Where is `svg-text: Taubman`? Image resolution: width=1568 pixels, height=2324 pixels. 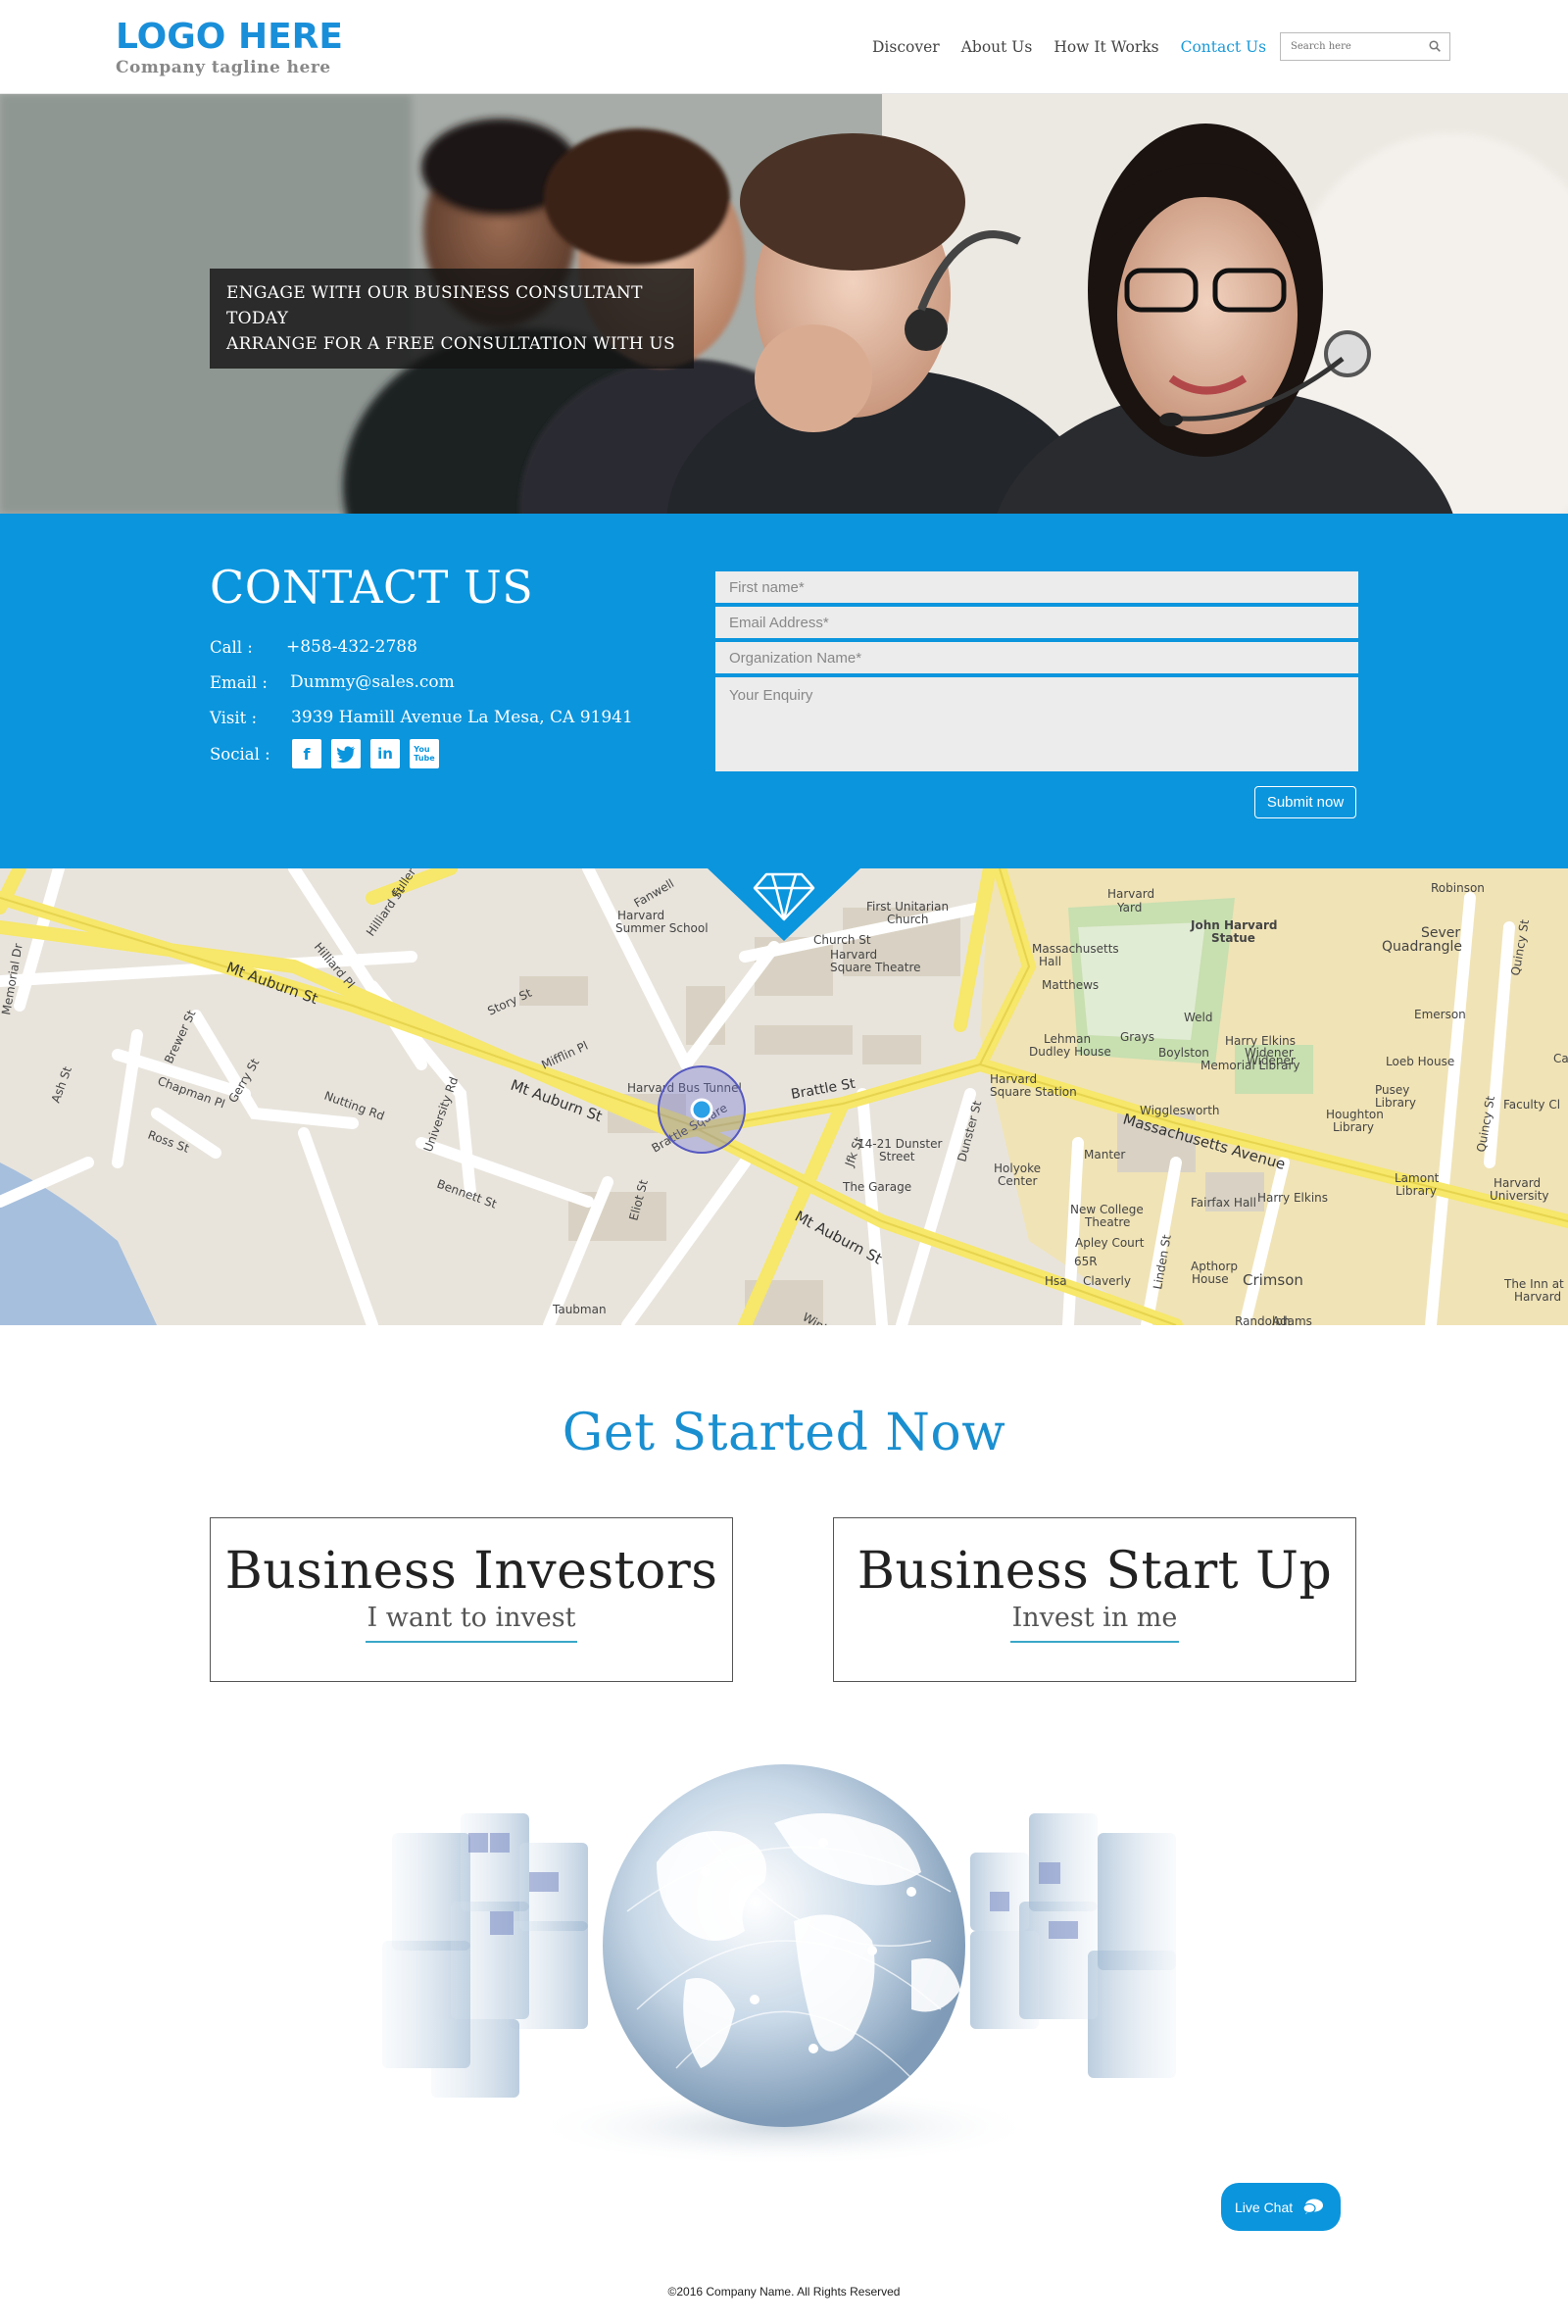
svg-text: Taubman is located at coordinates (579, 1309).